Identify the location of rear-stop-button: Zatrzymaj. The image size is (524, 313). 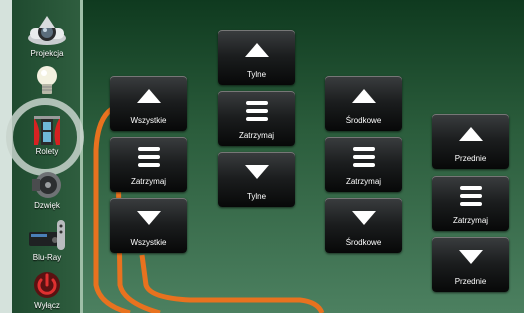
(256, 118).